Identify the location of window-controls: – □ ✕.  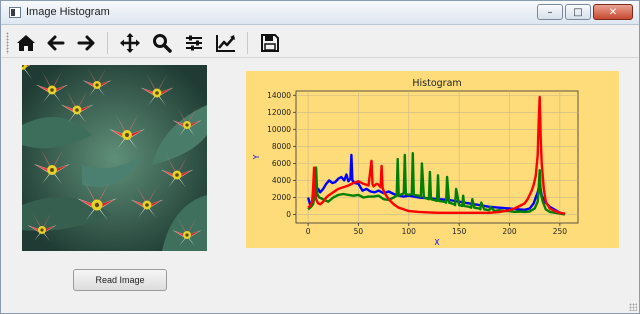
(585, 12).